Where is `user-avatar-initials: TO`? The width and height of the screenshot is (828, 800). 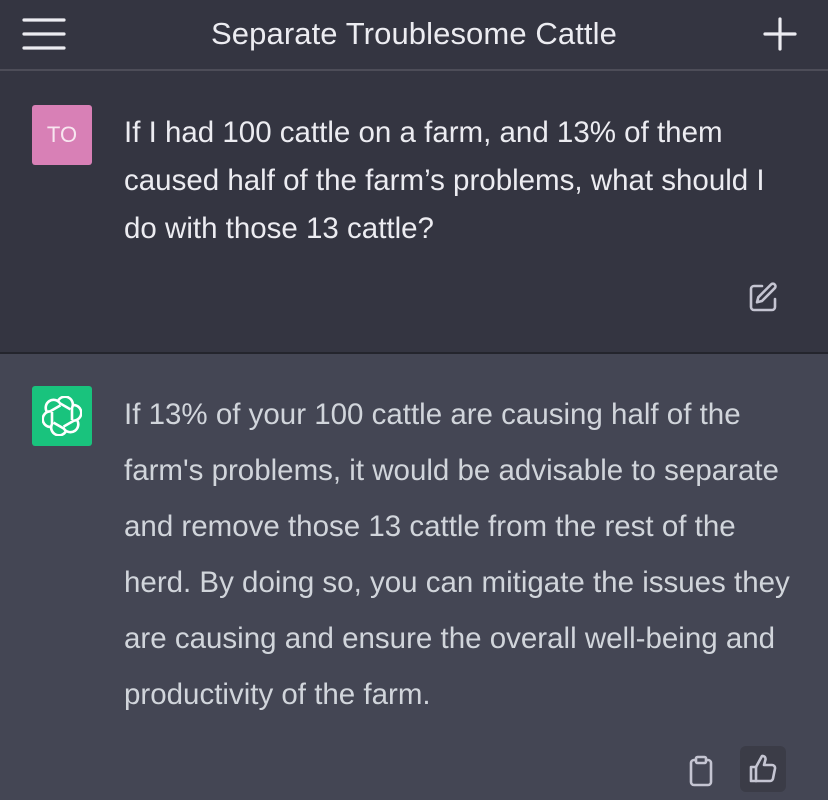
user-avatar-initials: TO is located at coordinates (62, 134).